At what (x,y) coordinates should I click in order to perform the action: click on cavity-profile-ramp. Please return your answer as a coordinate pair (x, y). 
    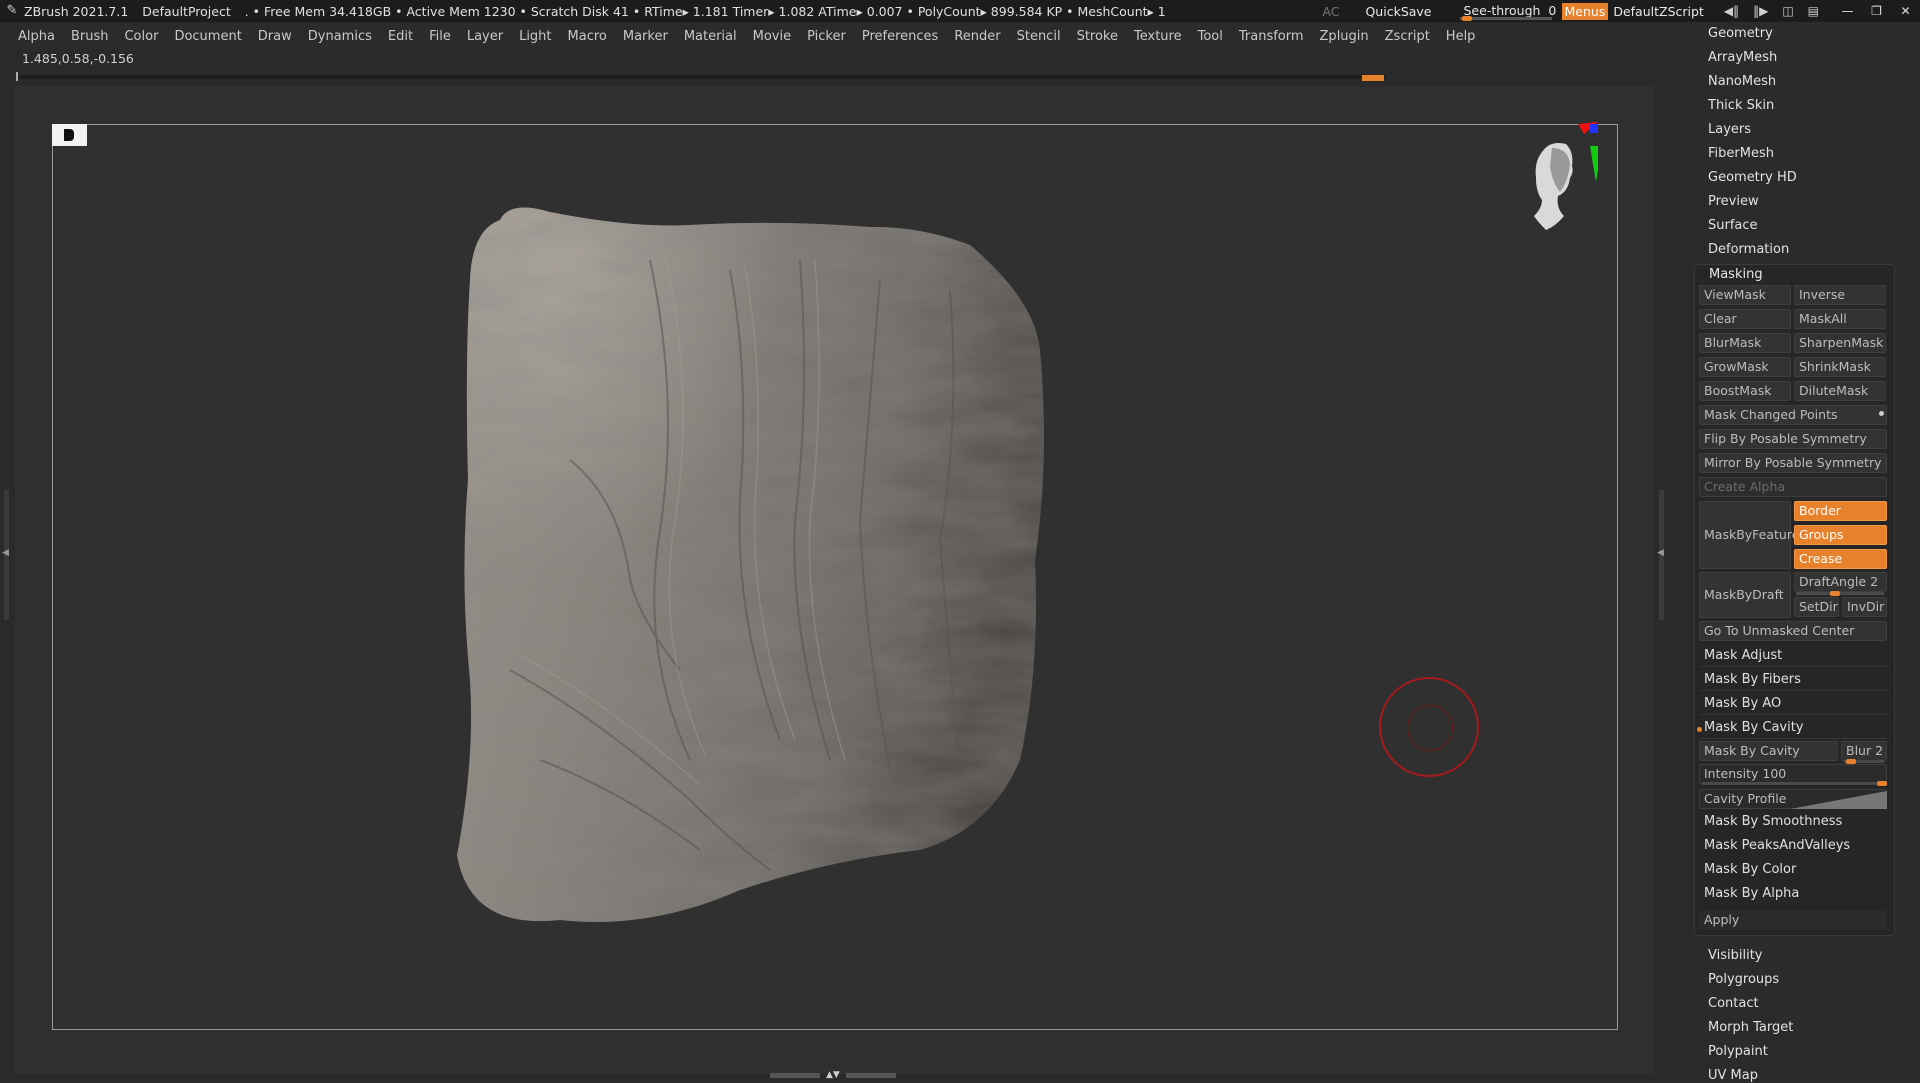
    Looking at the image, I should click on (1838, 800).